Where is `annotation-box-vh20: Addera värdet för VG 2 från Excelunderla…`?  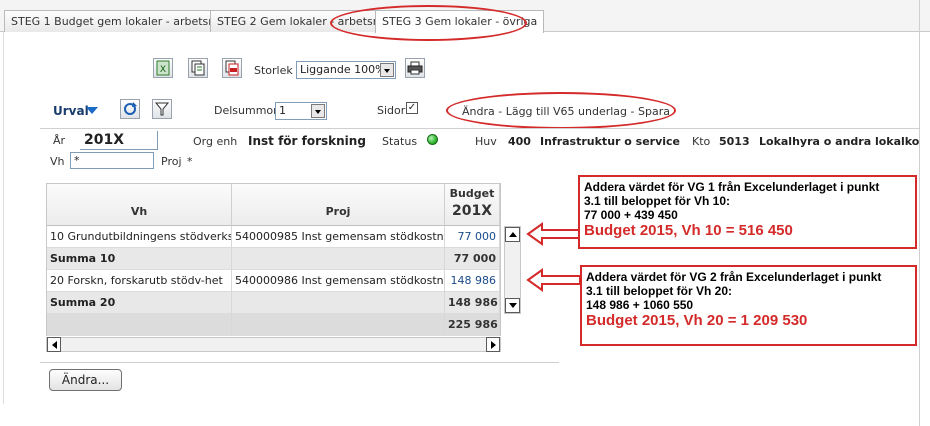
annotation-box-vh20: Addera värdet för VG 2 från Excelunderla… is located at coordinates (748, 305).